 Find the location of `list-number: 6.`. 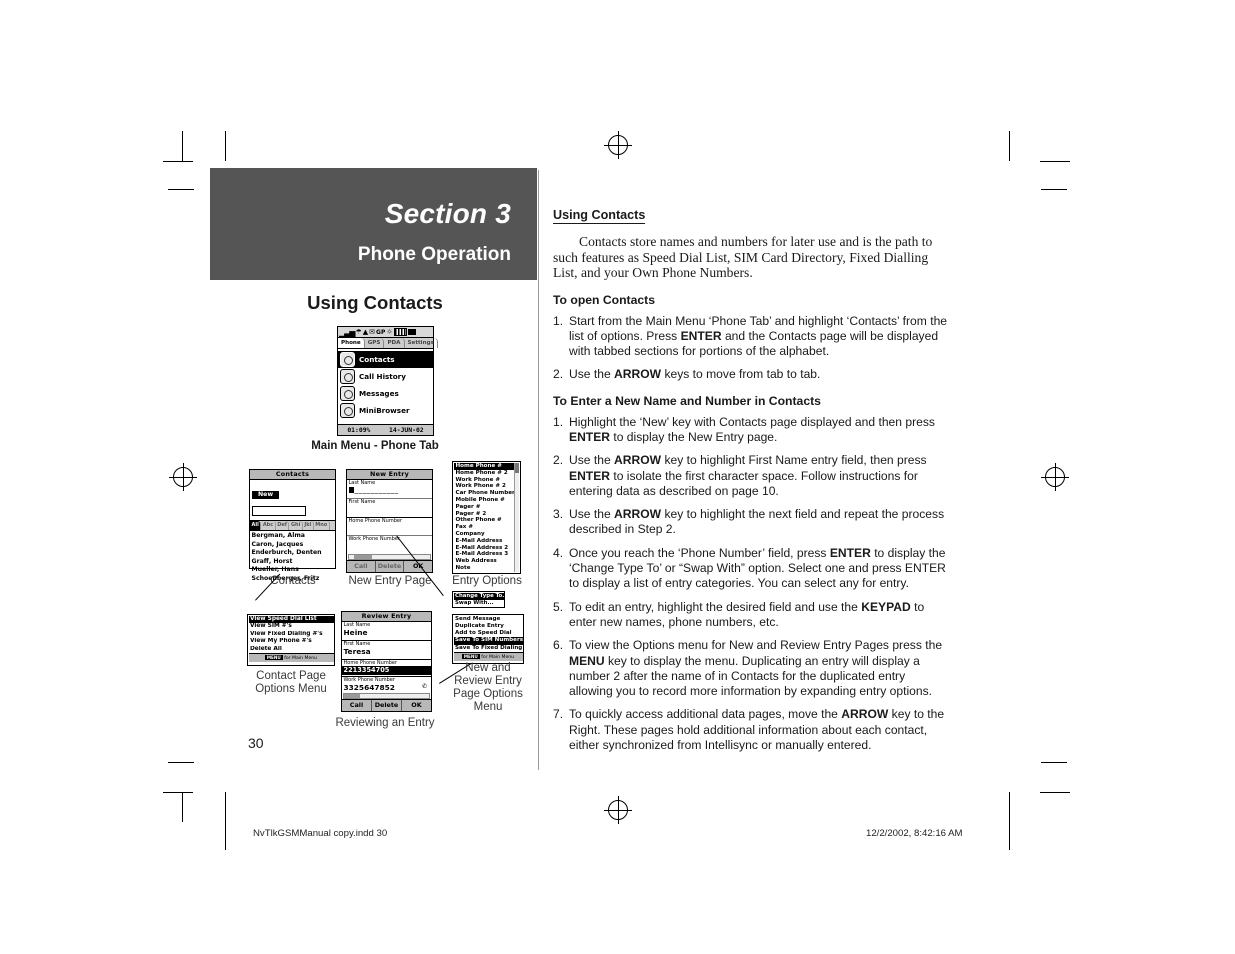

list-number: 6. is located at coordinates (558, 645).